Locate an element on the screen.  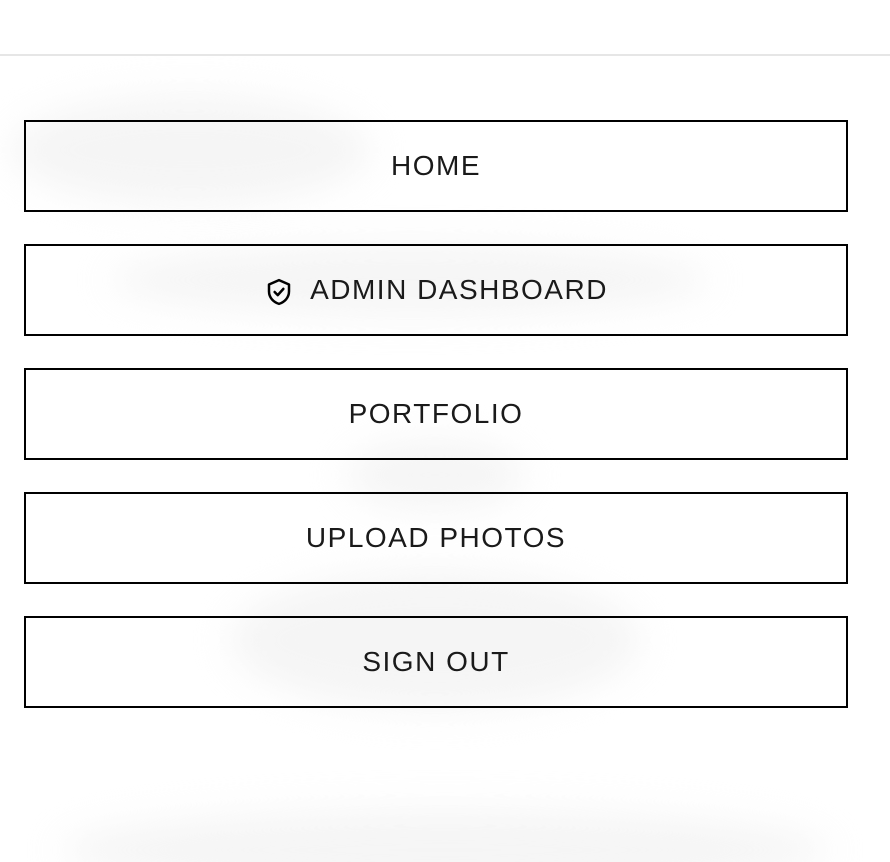
sign-out-button-label: SIGN OUT is located at coordinates (436, 661).